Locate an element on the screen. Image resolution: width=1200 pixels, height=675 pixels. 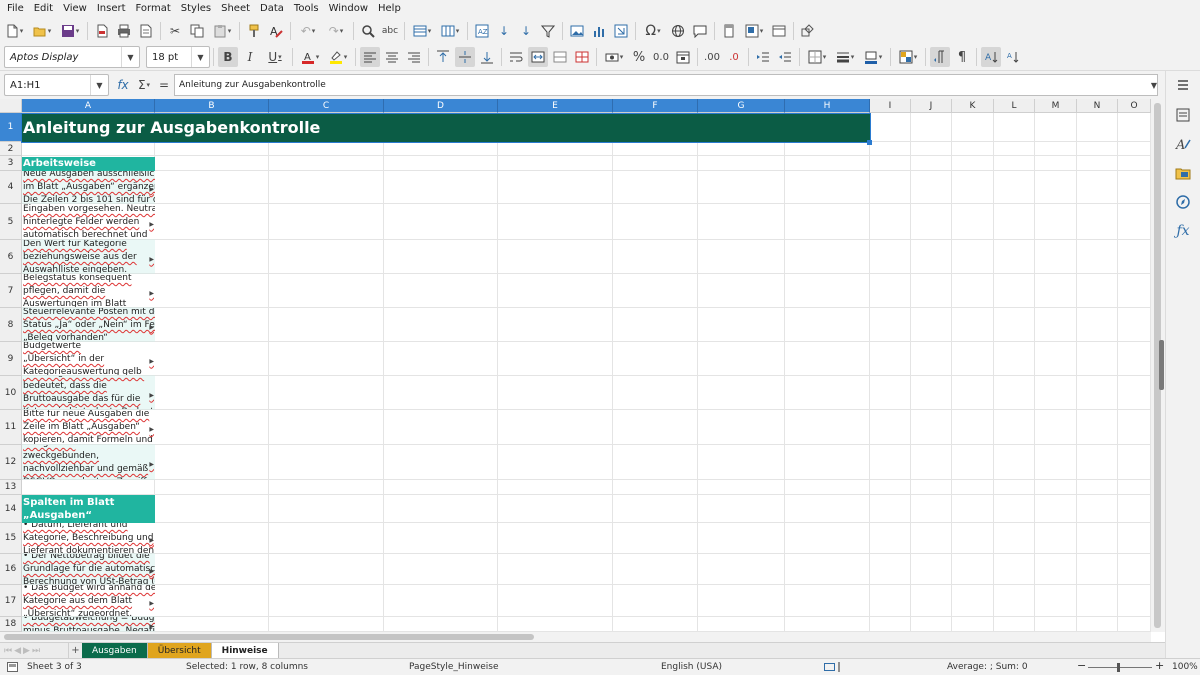
section-heading-arbeitsweise: Arbeitsweise is located at coordinates (88, 164).